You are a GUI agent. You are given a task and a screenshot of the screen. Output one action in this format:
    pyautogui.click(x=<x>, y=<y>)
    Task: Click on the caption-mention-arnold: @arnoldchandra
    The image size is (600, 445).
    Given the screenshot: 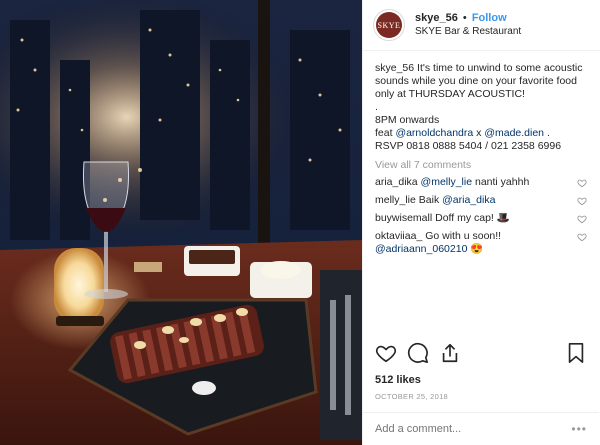 What is the action you would take?
    pyautogui.click(x=434, y=133)
    